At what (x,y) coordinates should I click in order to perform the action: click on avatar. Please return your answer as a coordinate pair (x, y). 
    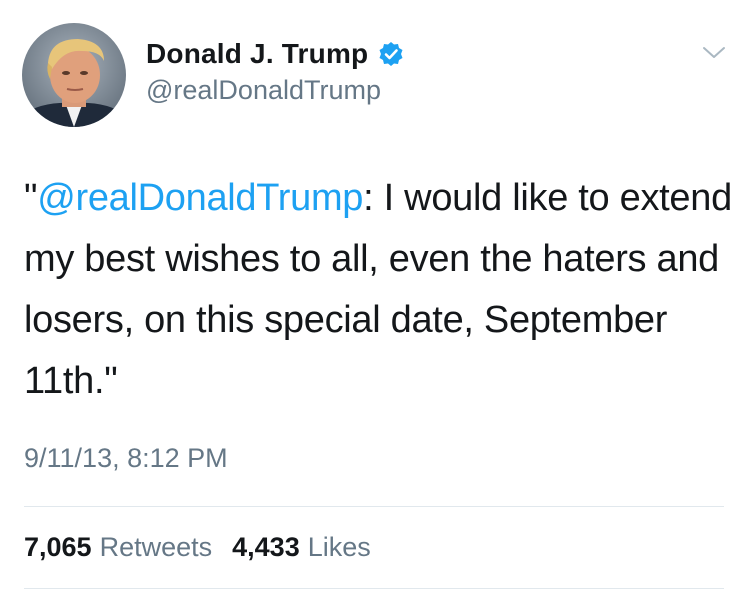
    Looking at the image, I should click on (74, 75).